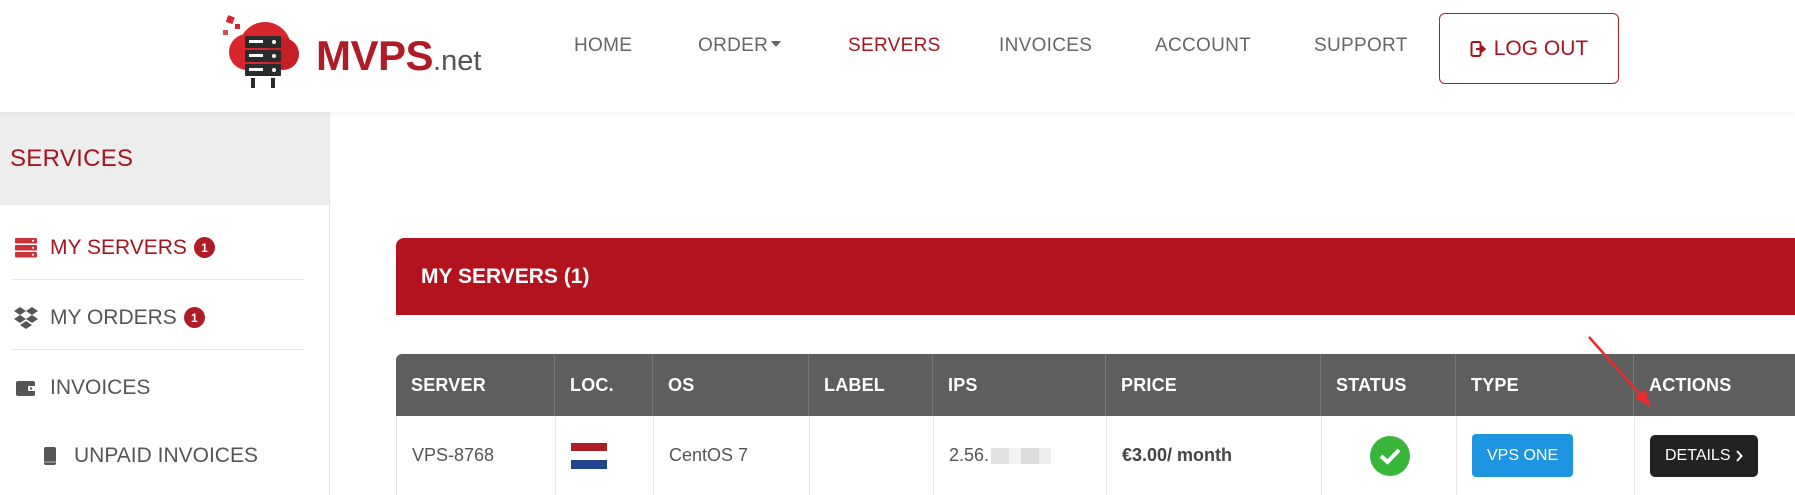 Image resolution: width=1795 pixels, height=495 pixels. I want to click on server-name: VPS-8768, so click(476, 455).